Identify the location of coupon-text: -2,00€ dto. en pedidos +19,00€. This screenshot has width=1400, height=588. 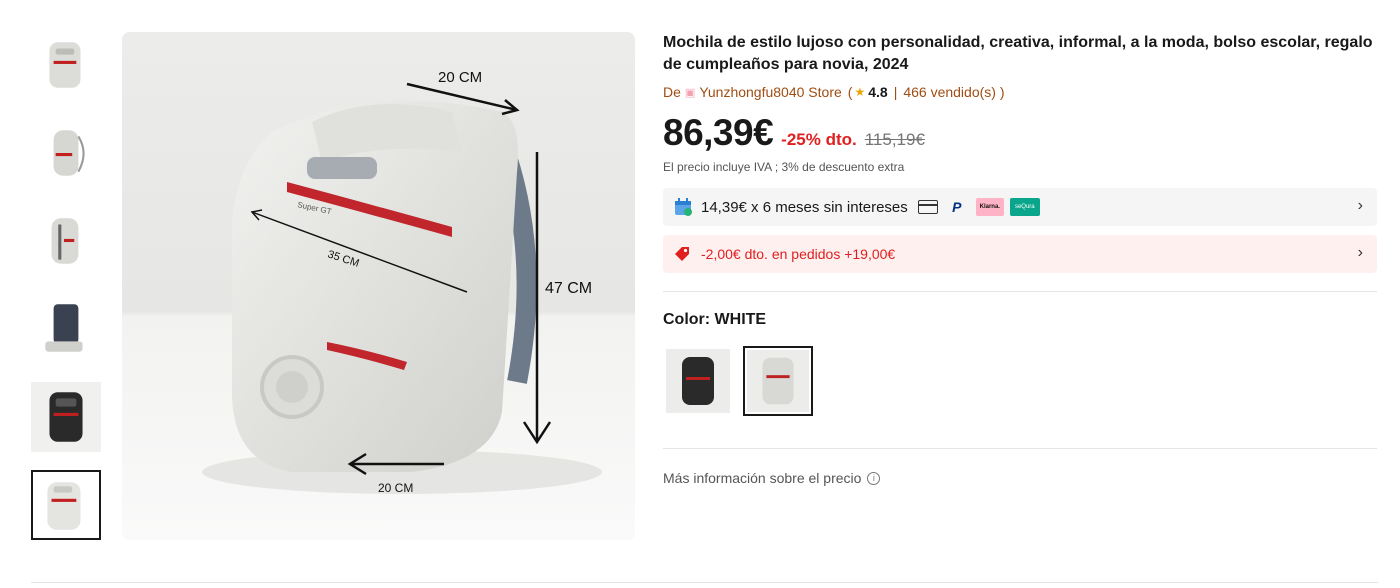
(798, 254).